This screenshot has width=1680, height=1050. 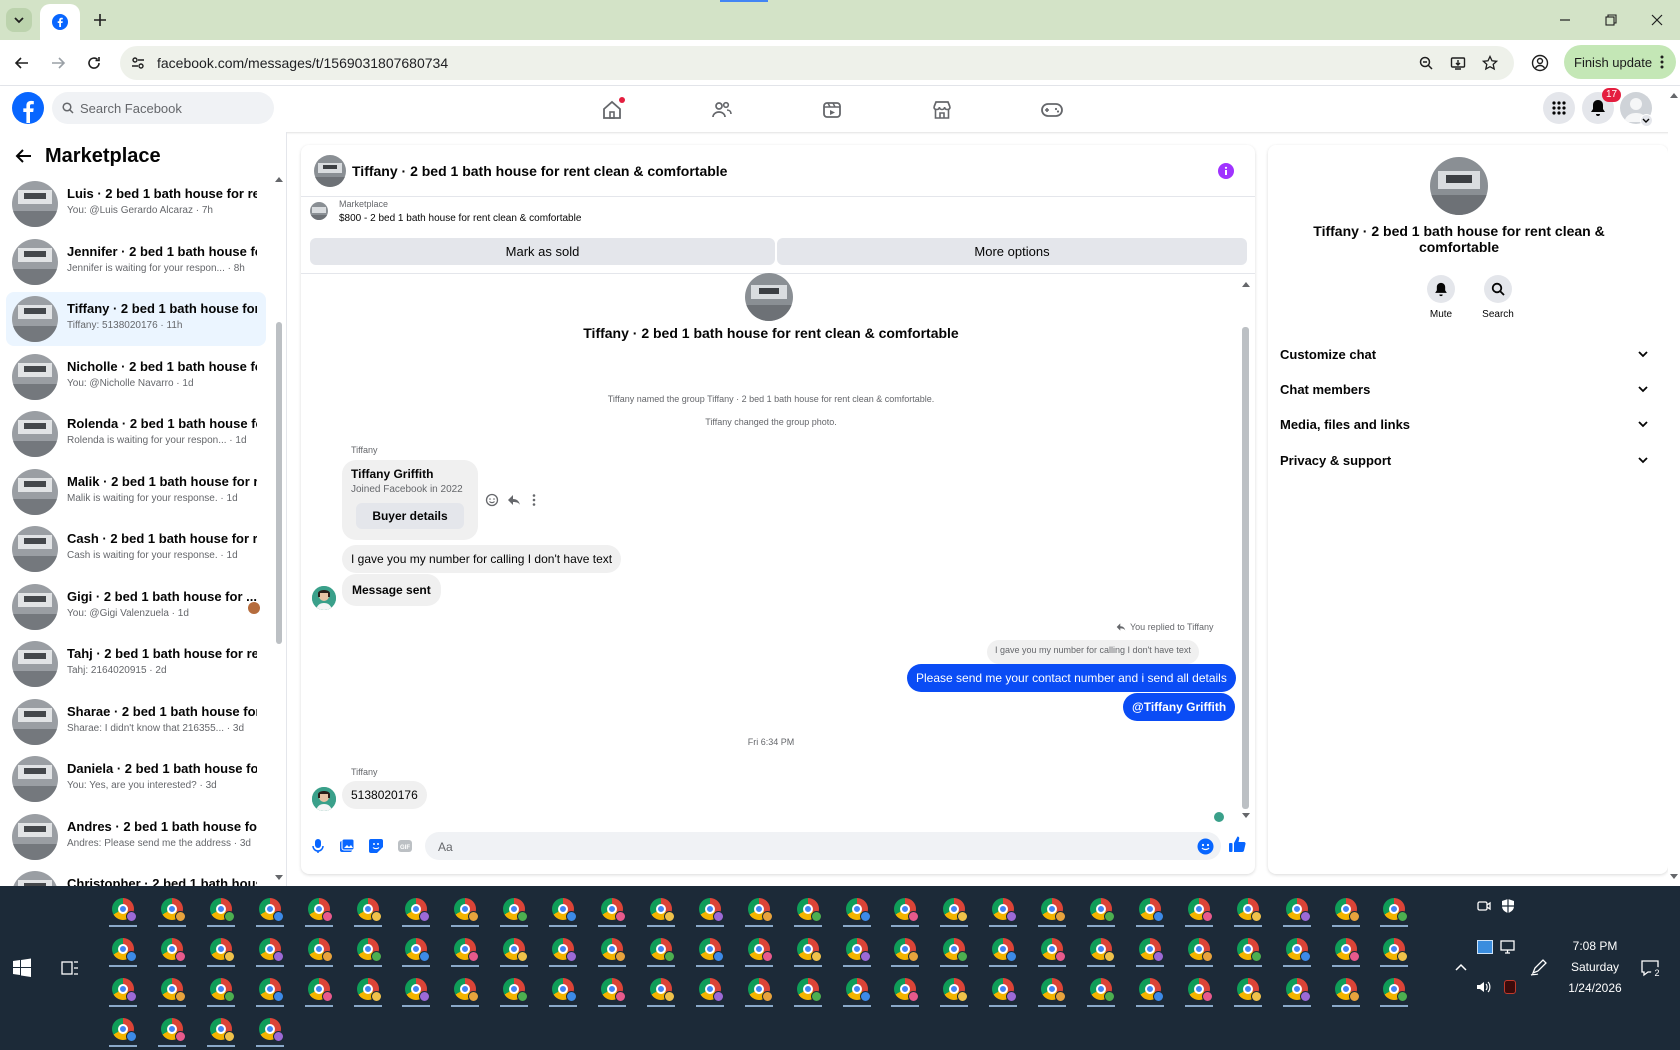 What do you see at coordinates (138, 63) in the screenshot?
I see `site-info-button` at bounding box center [138, 63].